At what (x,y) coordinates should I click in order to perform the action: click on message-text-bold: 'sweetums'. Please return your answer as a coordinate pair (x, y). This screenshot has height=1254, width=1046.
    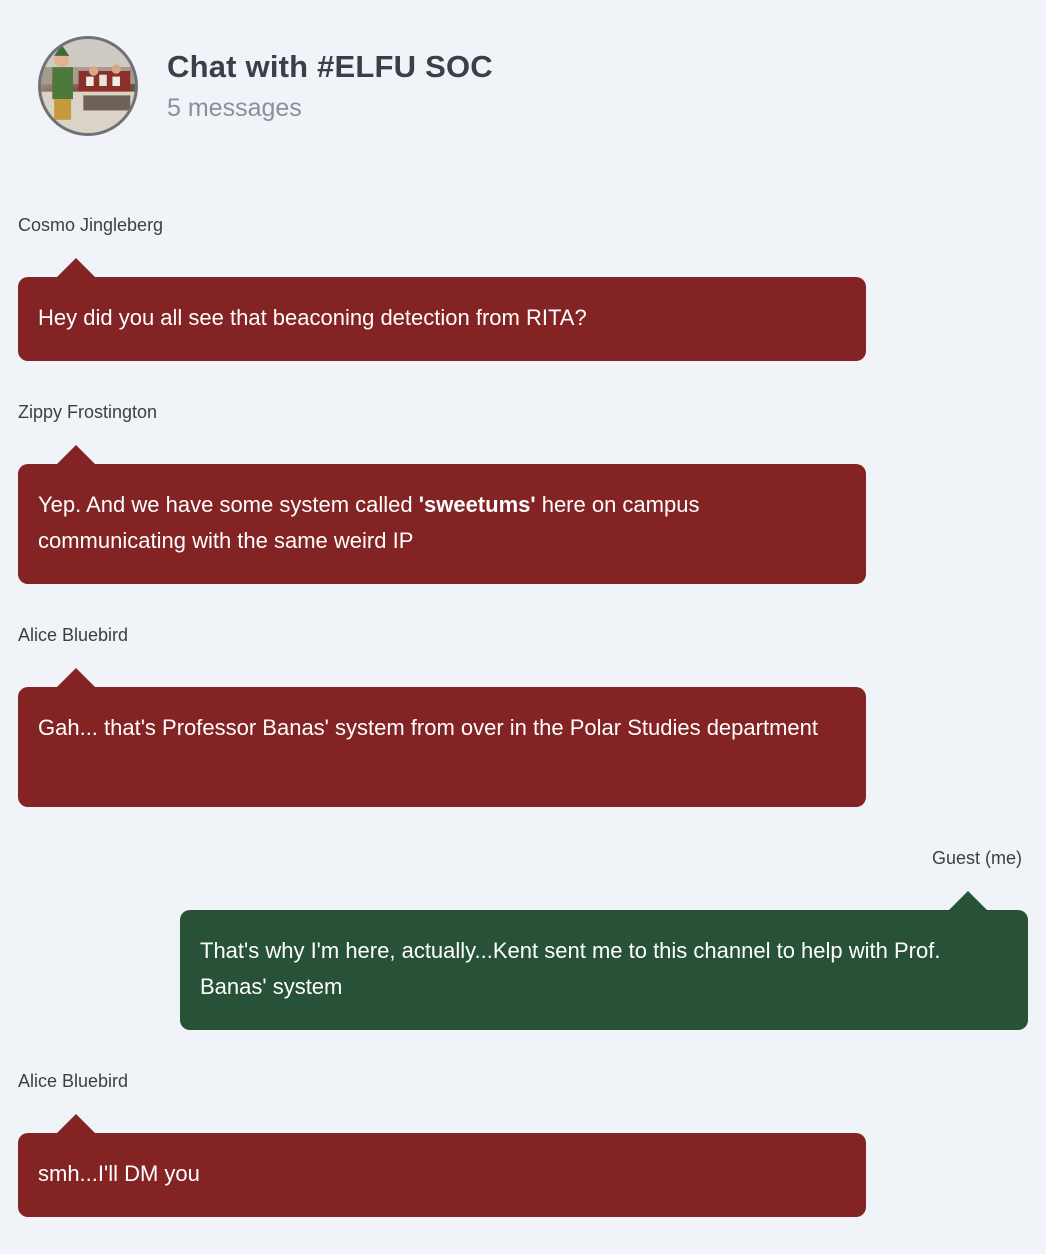
    Looking at the image, I should click on (477, 504).